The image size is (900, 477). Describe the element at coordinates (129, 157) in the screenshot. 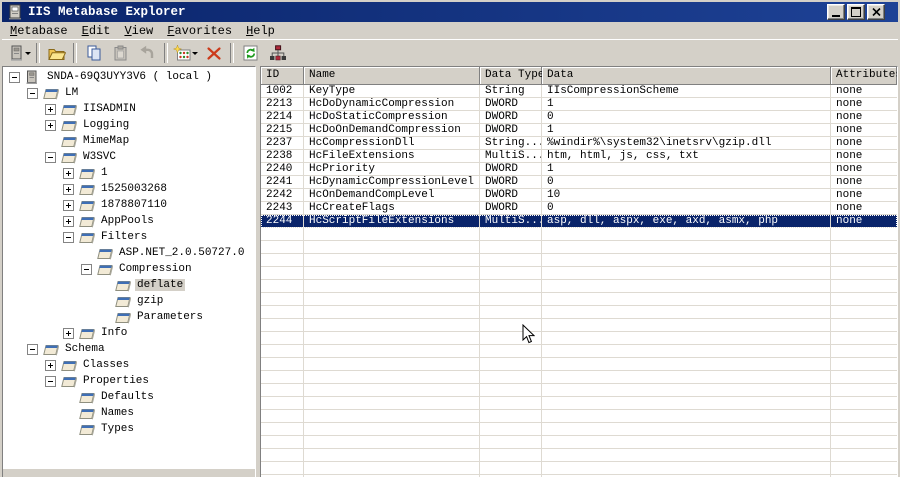

I see `tree-item-w3svc: W3SVC` at that location.